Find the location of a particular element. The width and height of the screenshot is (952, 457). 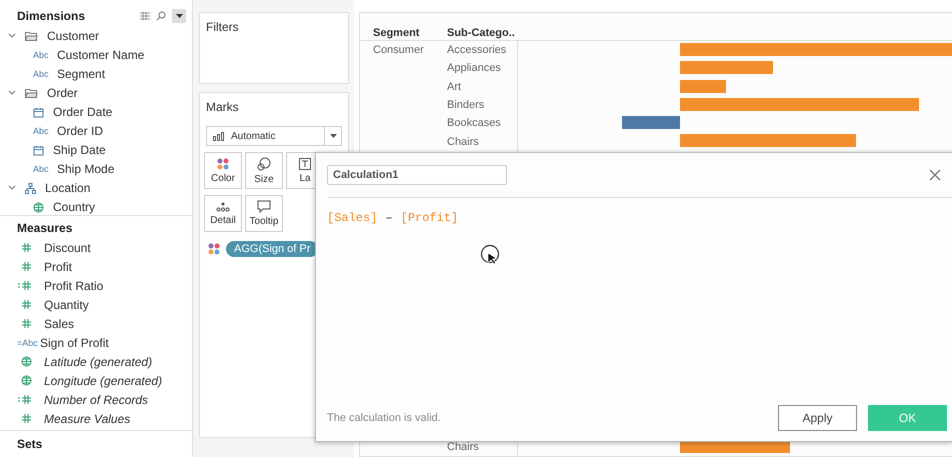

marks-tile: Size is located at coordinates (264, 170).